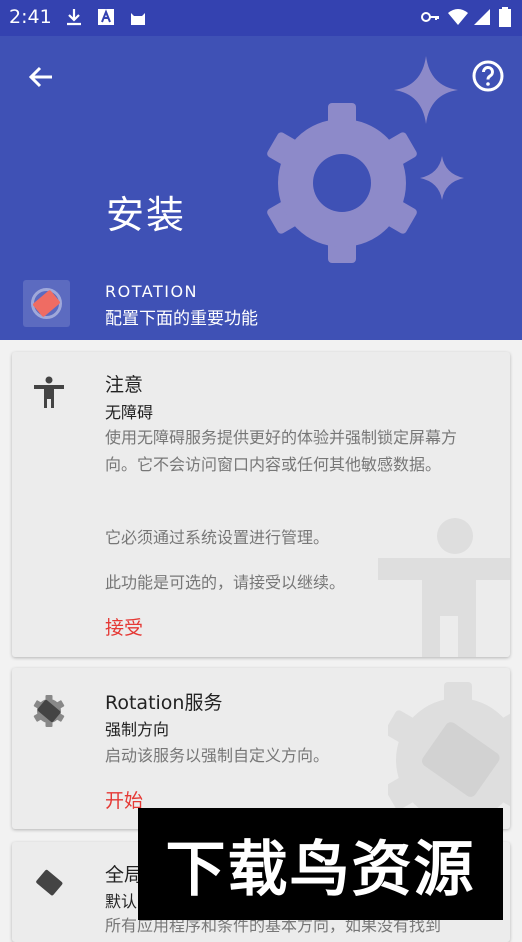  What do you see at coordinates (74, 17) in the screenshot?
I see `download-icon` at bounding box center [74, 17].